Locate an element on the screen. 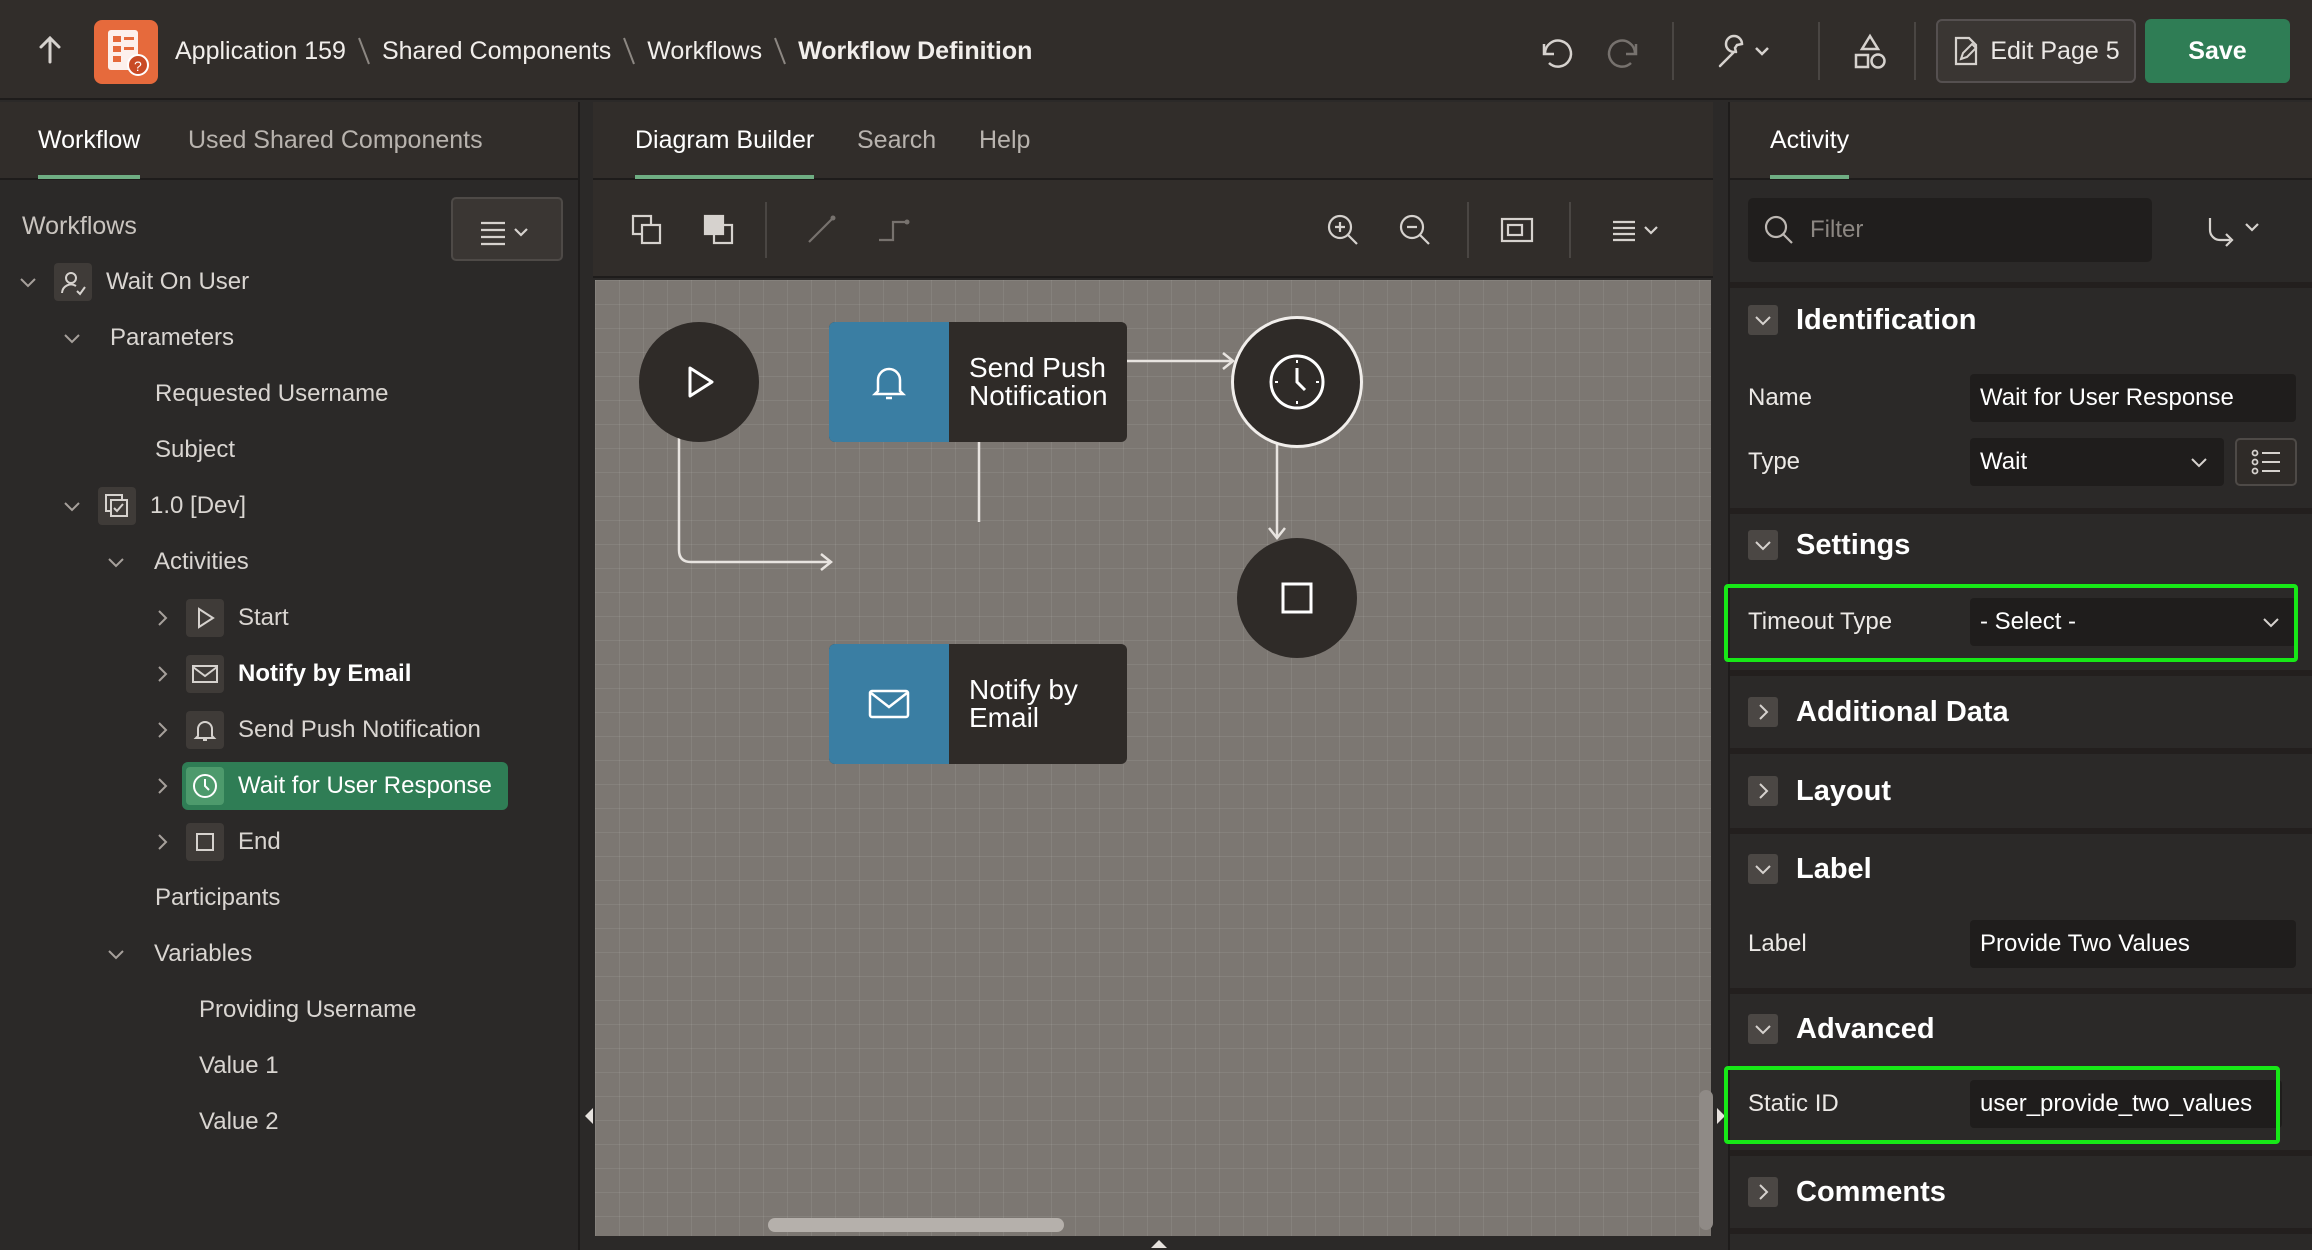 The width and height of the screenshot is (2312, 1250). go-to-group-icon is located at coordinates (2240, 230).